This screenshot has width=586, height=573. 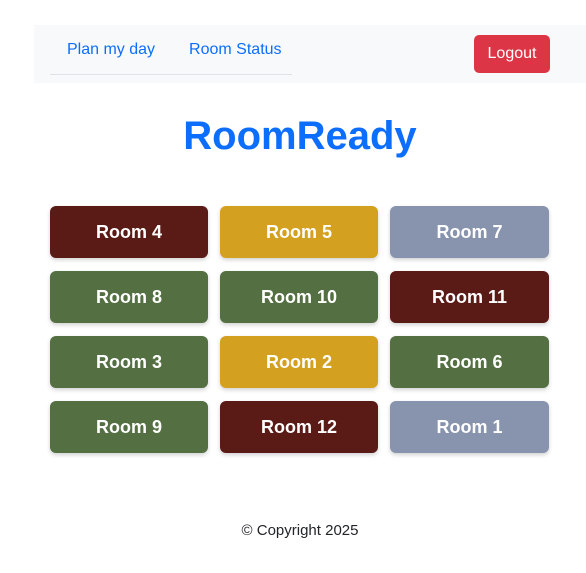 What do you see at coordinates (469, 232) in the screenshot?
I see `room-button: Room 7` at bounding box center [469, 232].